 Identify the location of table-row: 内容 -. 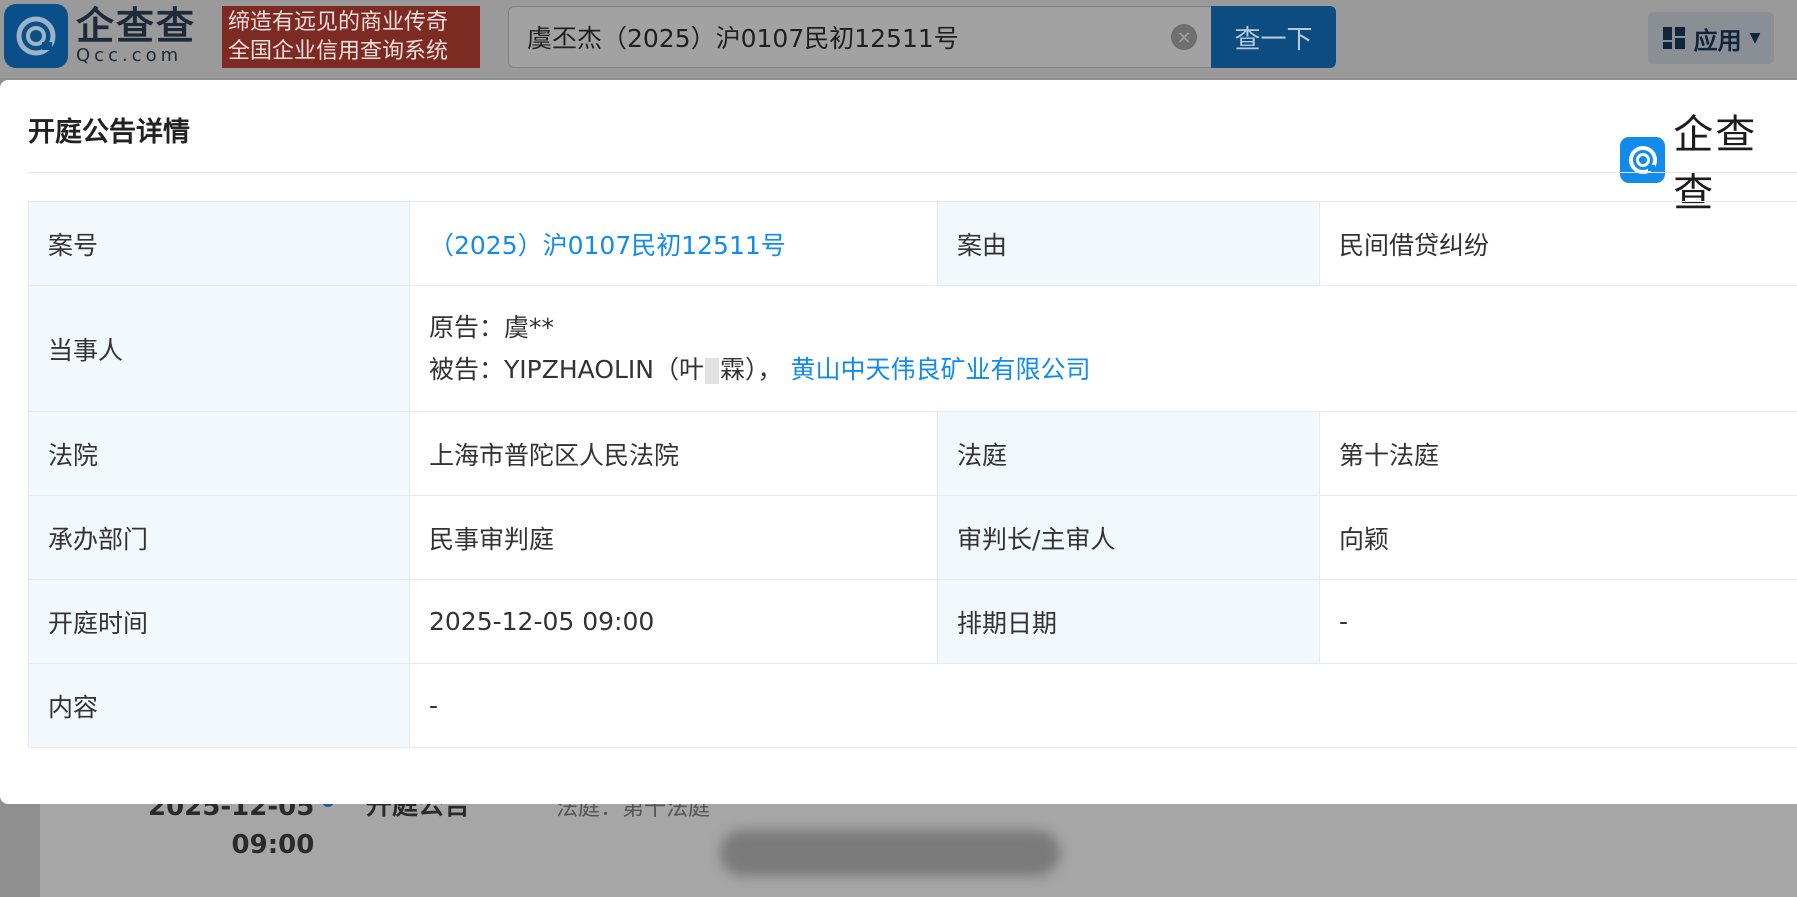
(912, 705).